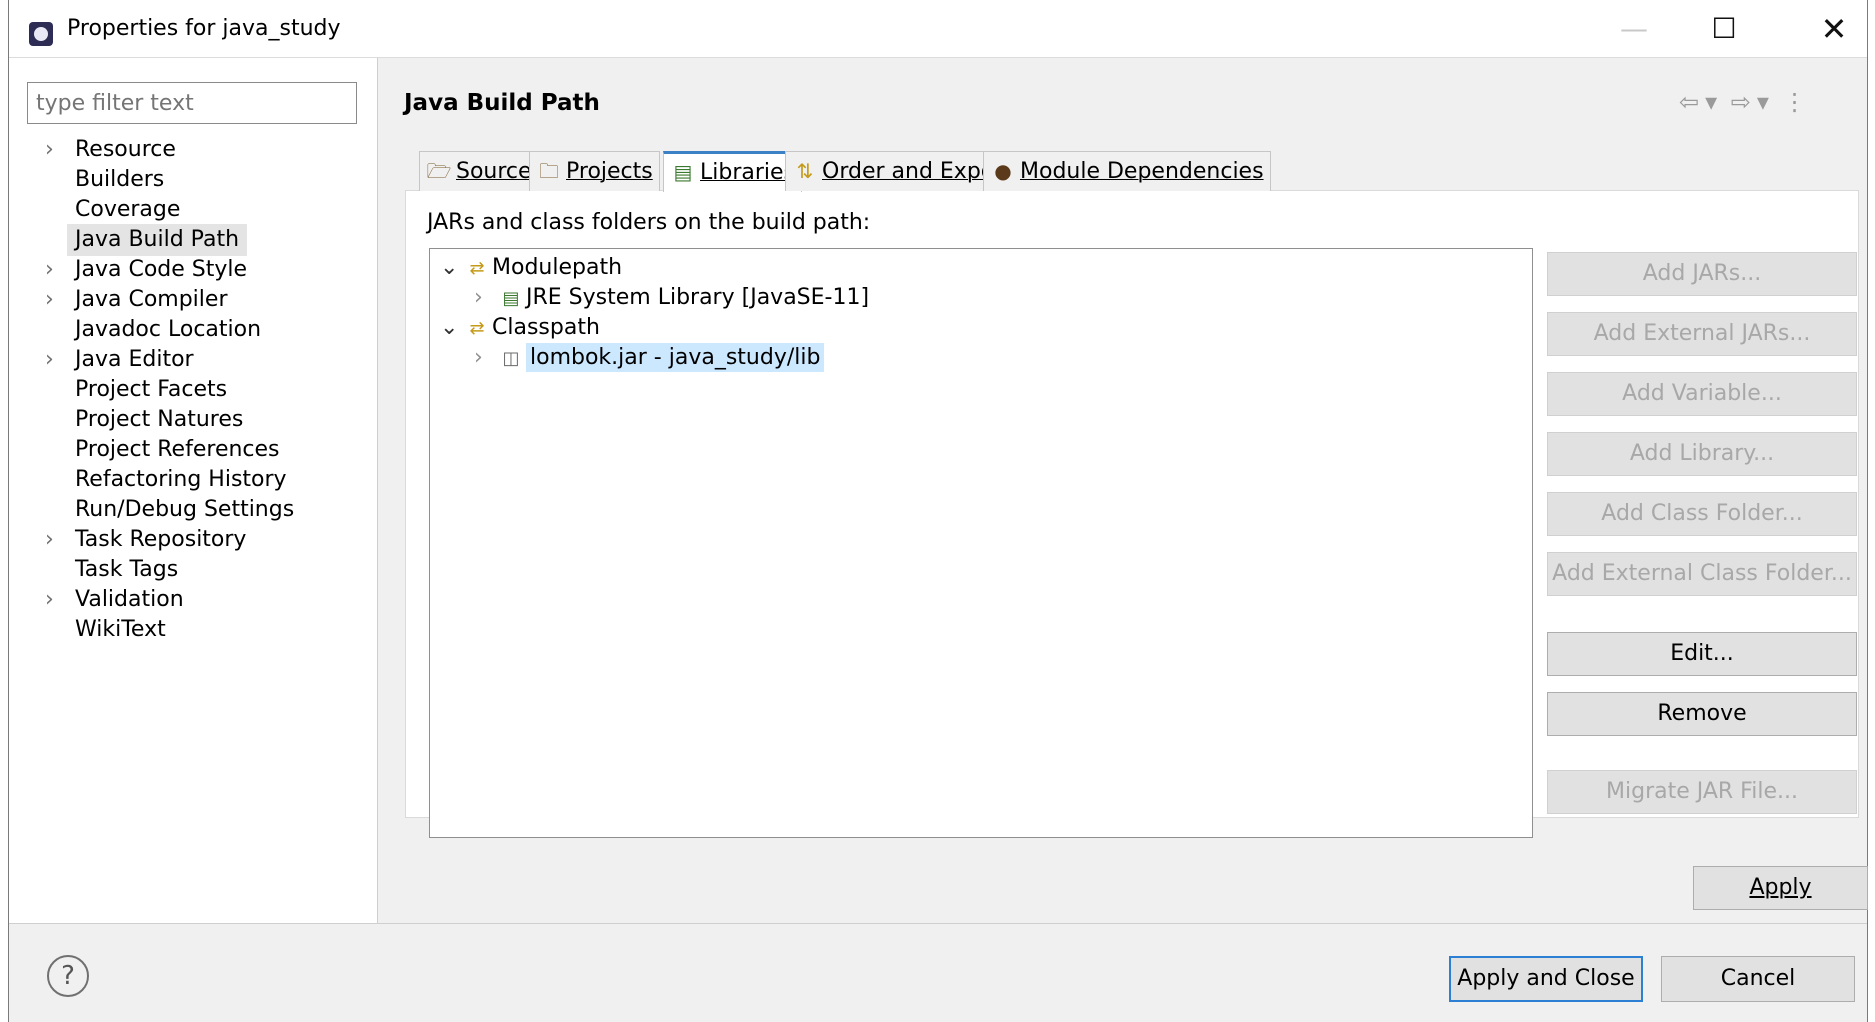 This screenshot has height=1022, width=1875. I want to click on tree-row-label: Modulepath, so click(557, 267).